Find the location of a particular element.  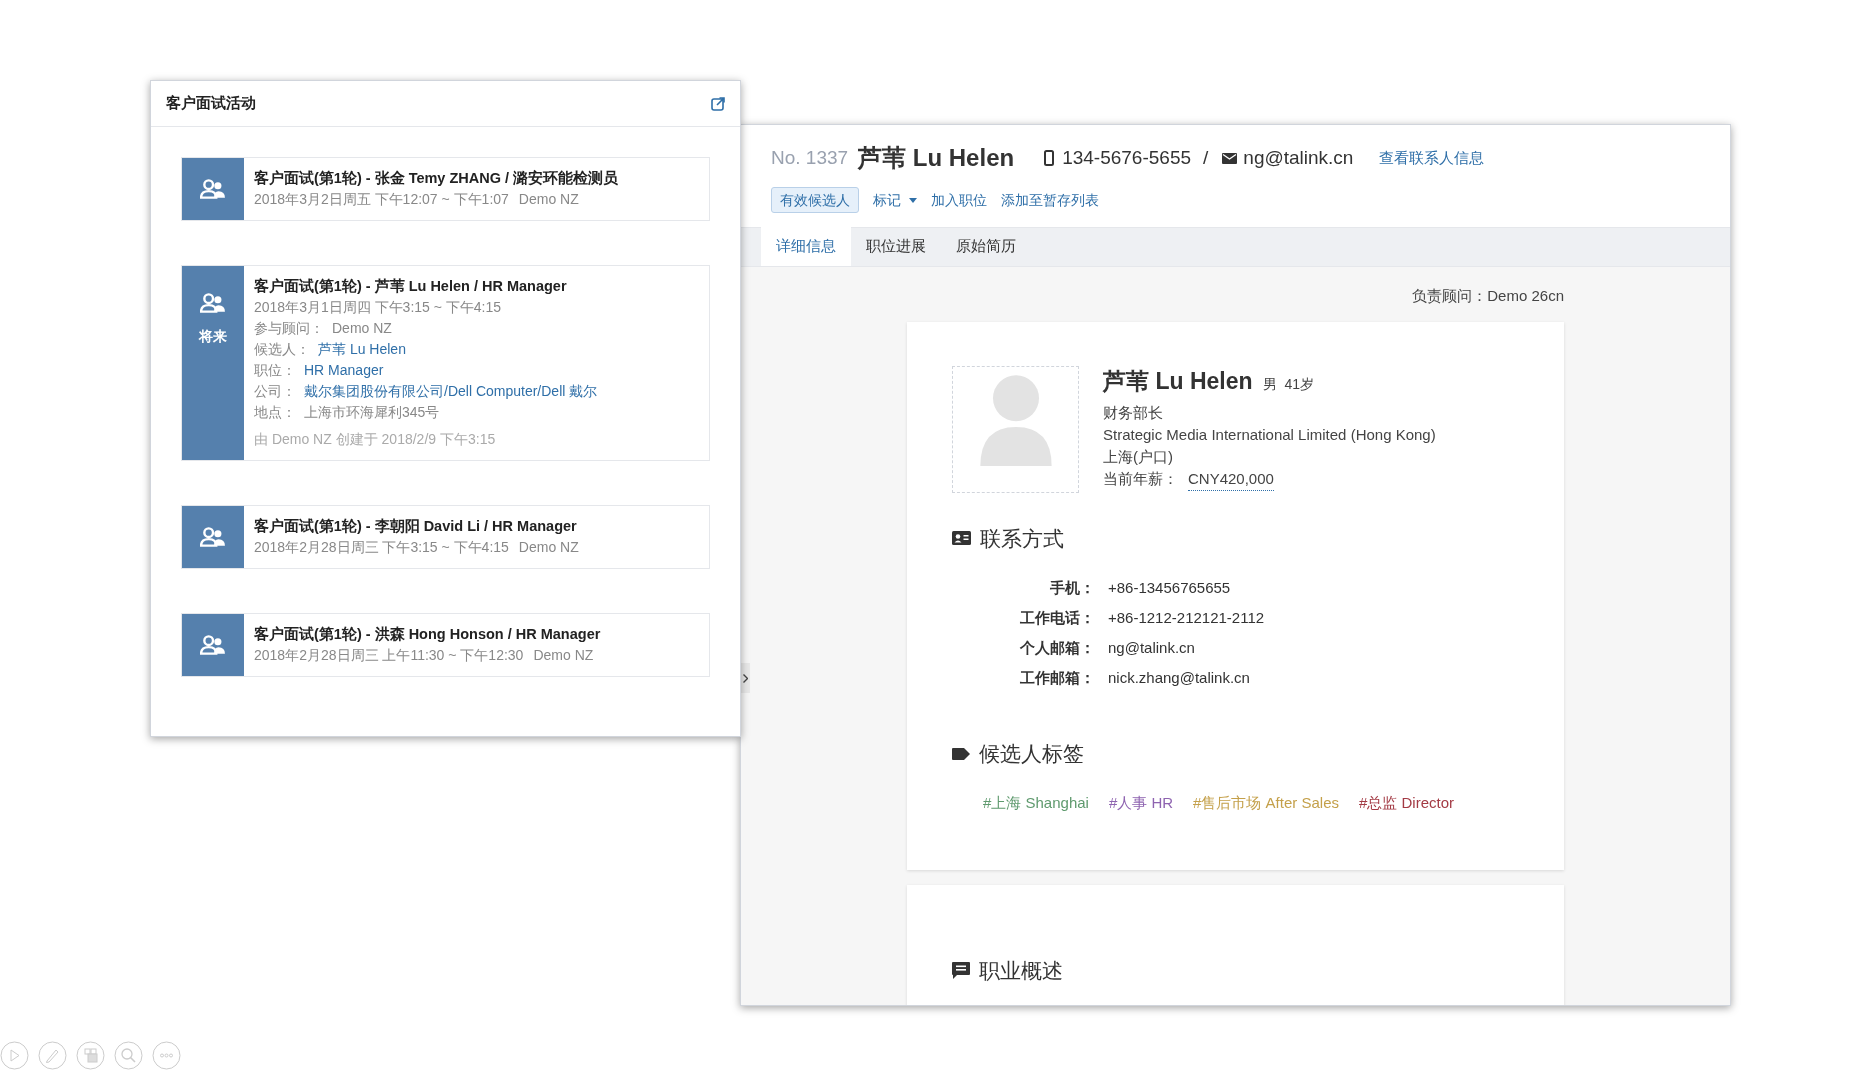

mark-dropdown: 标记 is located at coordinates (895, 200).